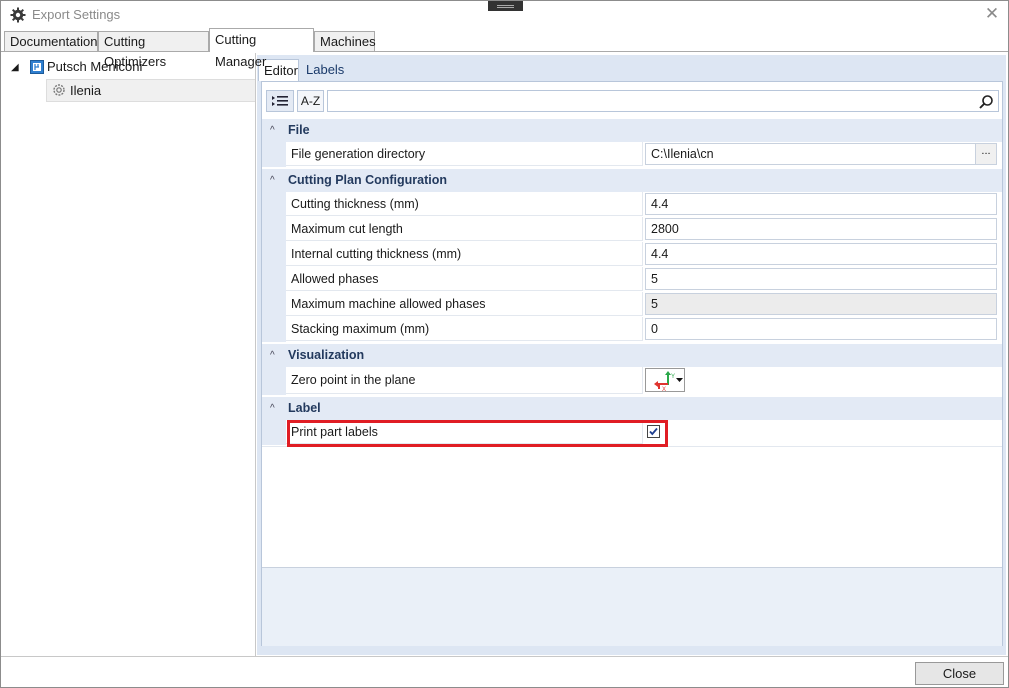 The image size is (1009, 688). Describe the element at coordinates (959, 673) in the screenshot. I see `close-button: Close` at that location.